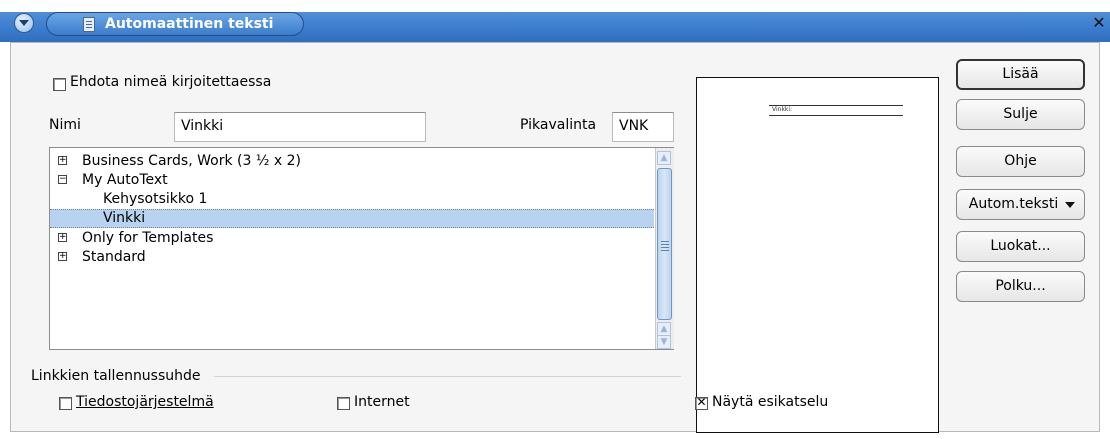 The width and height of the screenshot is (1110, 439). What do you see at coordinates (1099, 23) in the screenshot?
I see `close-icon: ✕` at bounding box center [1099, 23].